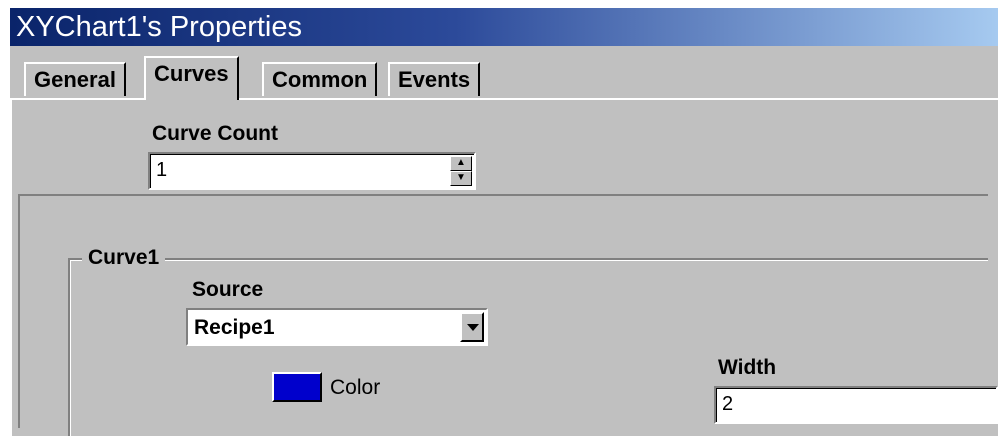  What do you see at coordinates (312, 171) in the screenshot?
I see `curve-count-stepper: 1 ▲ ▼` at bounding box center [312, 171].